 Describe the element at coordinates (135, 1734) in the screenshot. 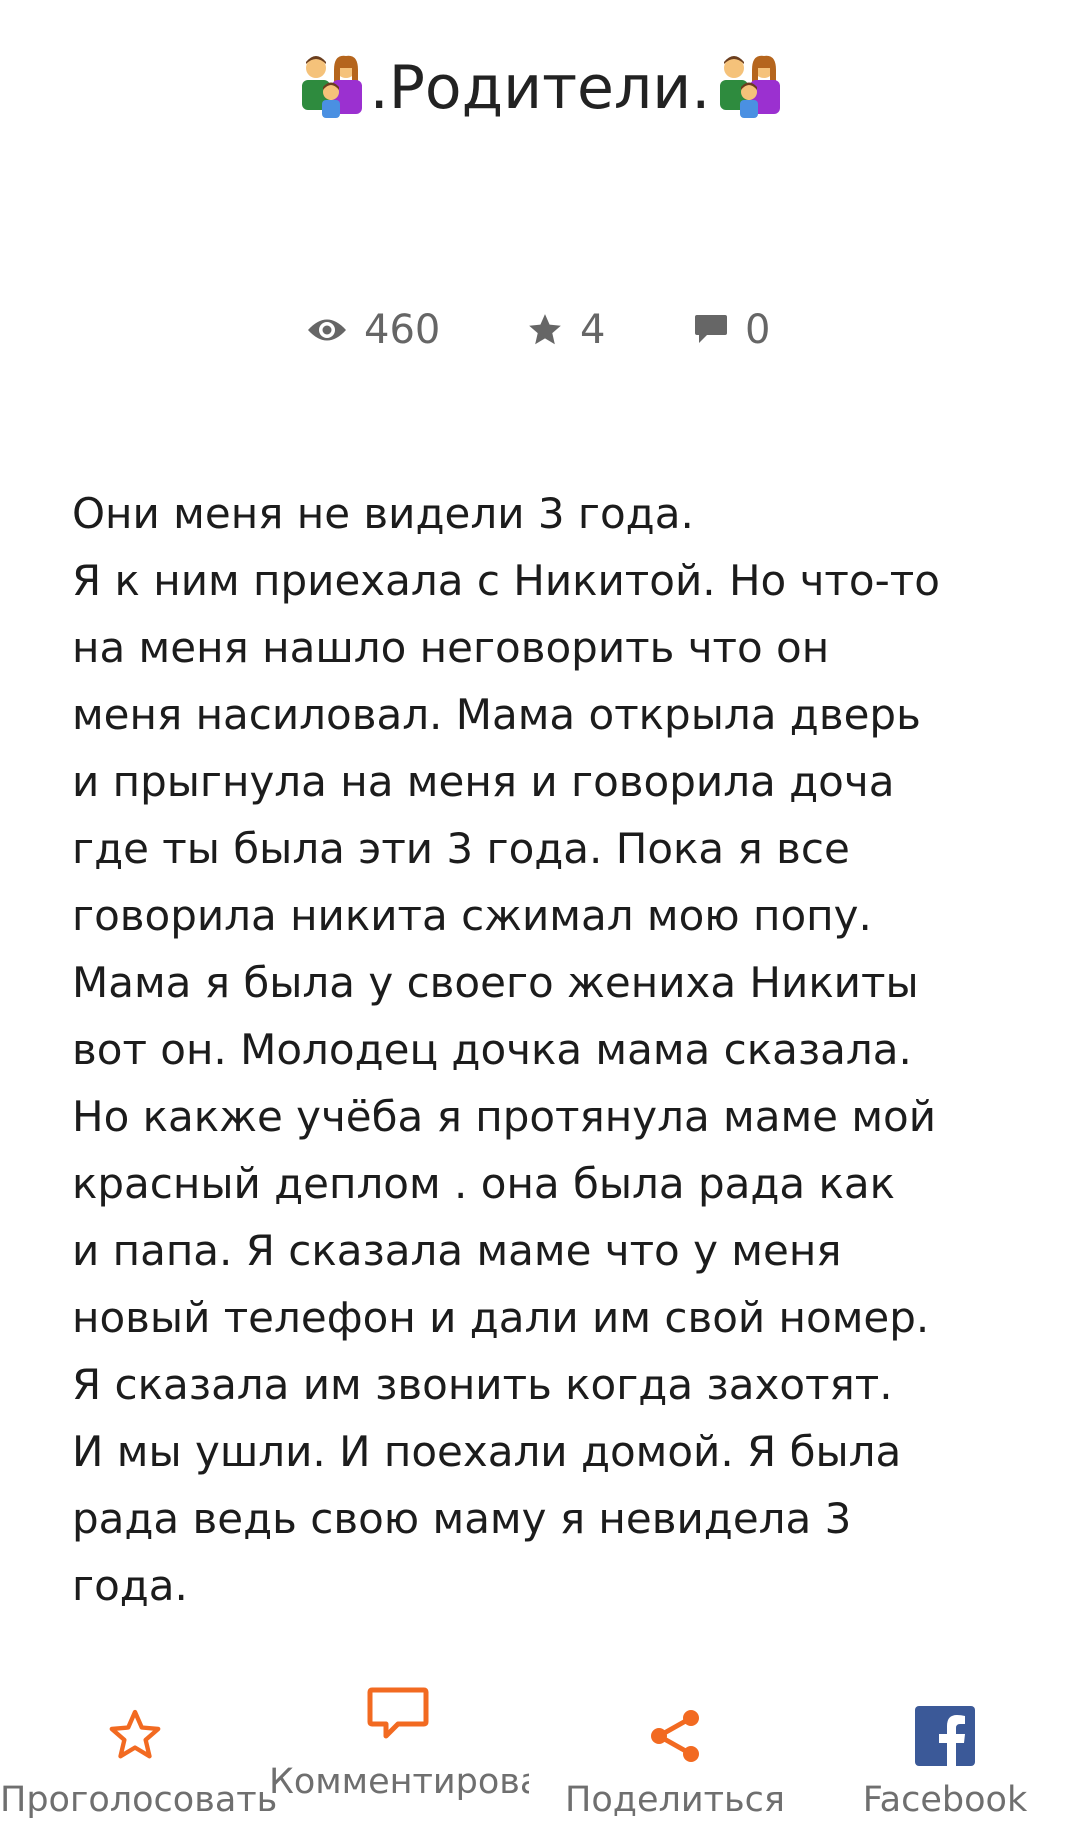

I see `star-outline-icon` at that location.